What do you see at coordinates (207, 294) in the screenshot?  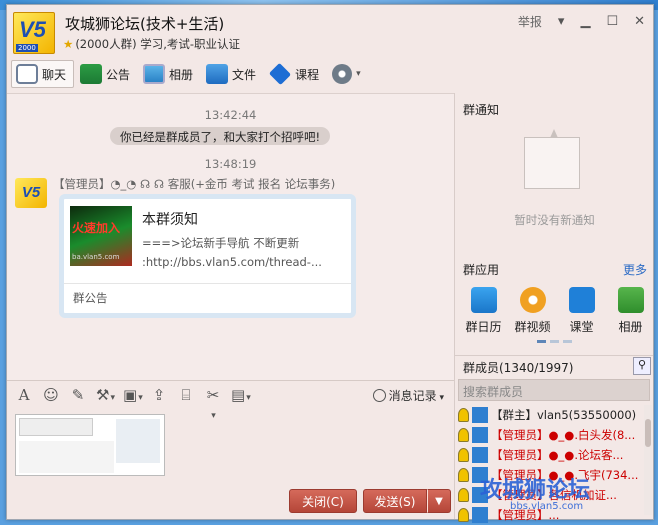 I see `announcement-footer: 群公告` at bounding box center [207, 294].